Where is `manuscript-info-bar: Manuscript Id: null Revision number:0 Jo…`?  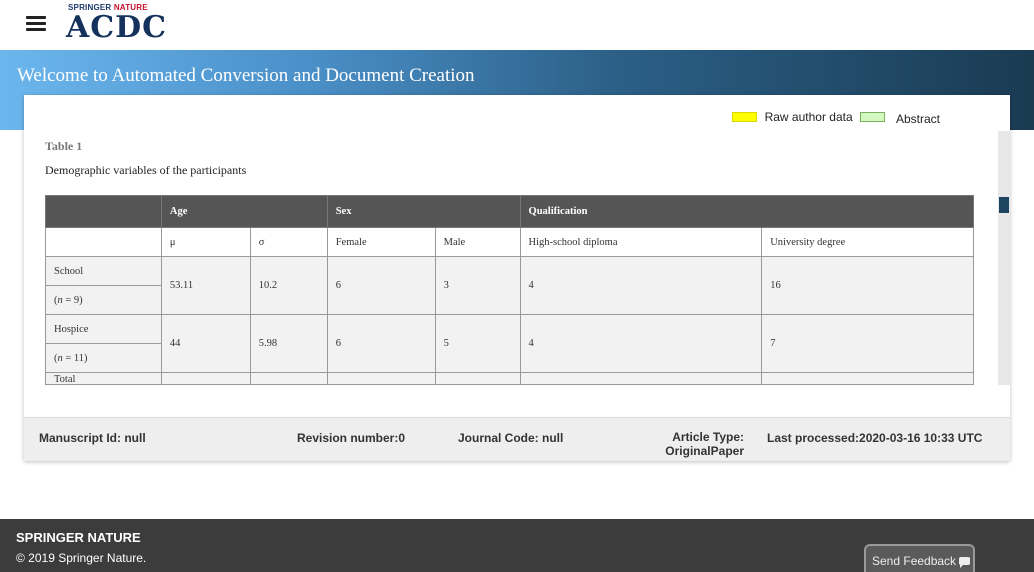 manuscript-info-bar: Manuscript Id: null Revision number:0 Jo… is located at coordinates (517, 439).